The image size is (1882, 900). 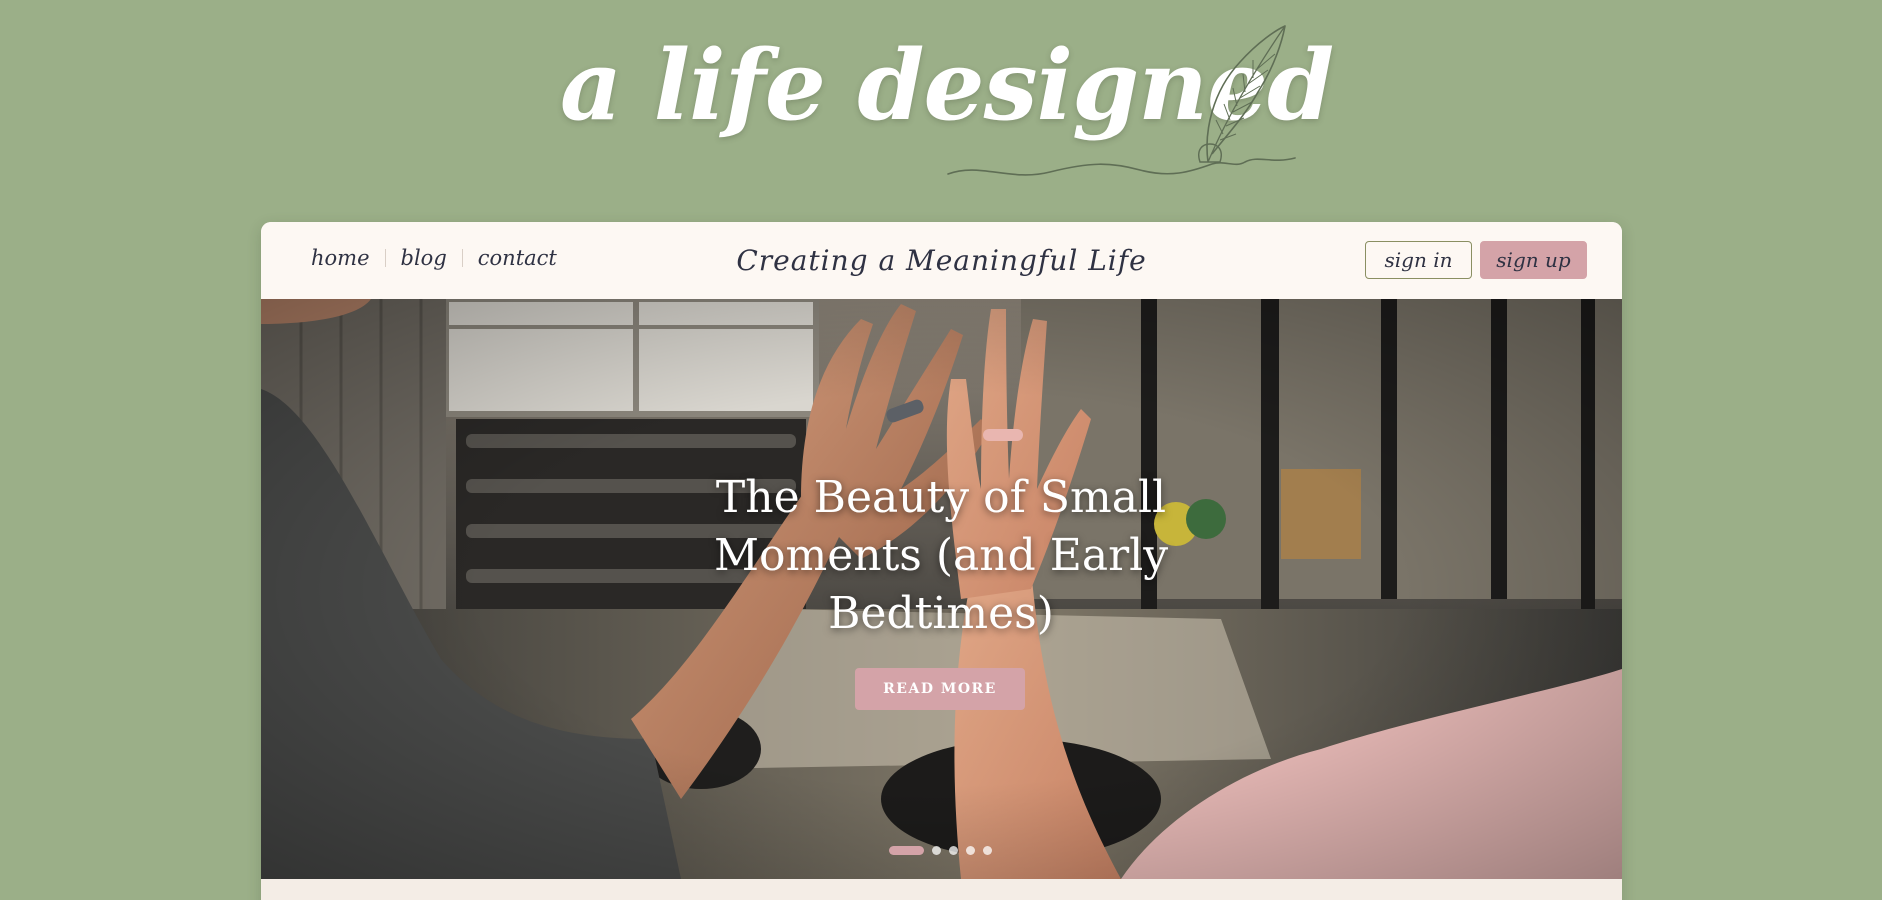 What do you see at coordinates (340, 258) in the screenshot?
I see `nav-link-home: home` at bounding box center [340, 258].